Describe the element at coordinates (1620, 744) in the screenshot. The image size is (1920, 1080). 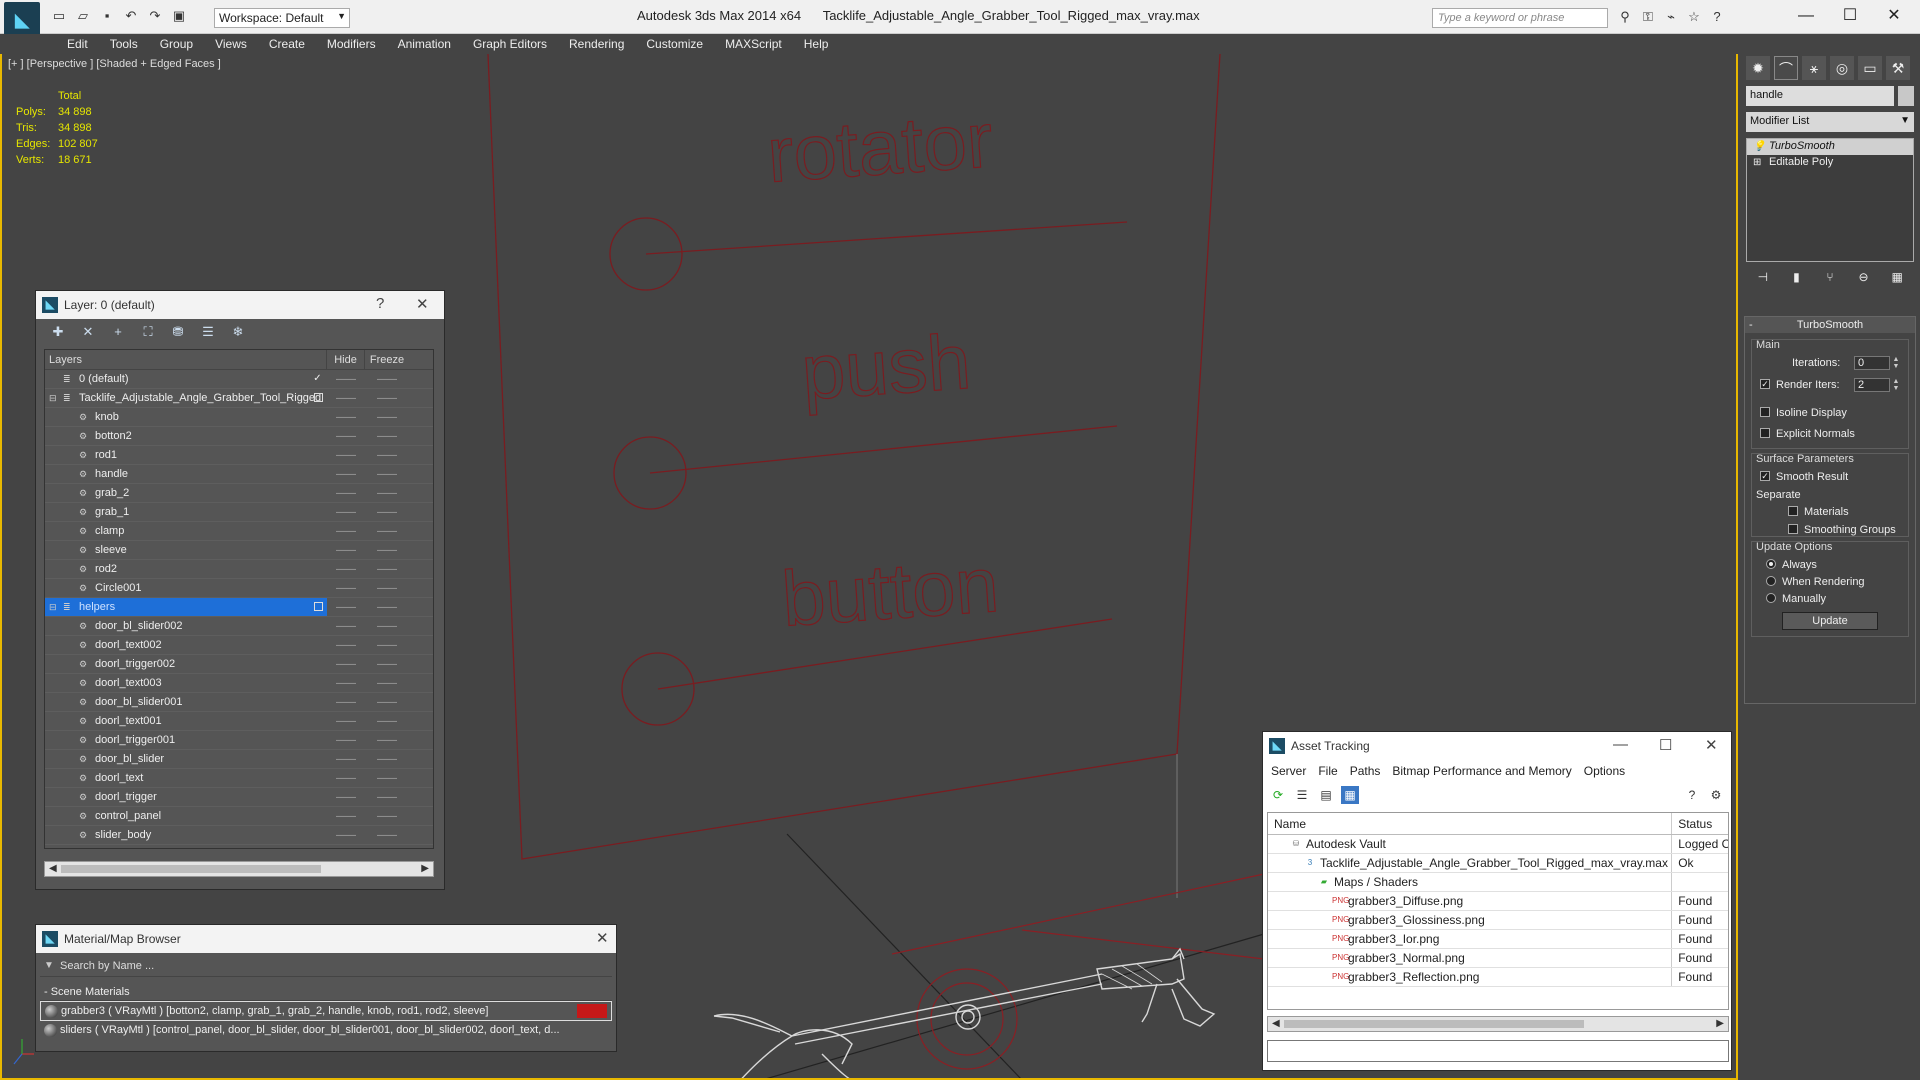
I see `minimize-icon: —` at that location.